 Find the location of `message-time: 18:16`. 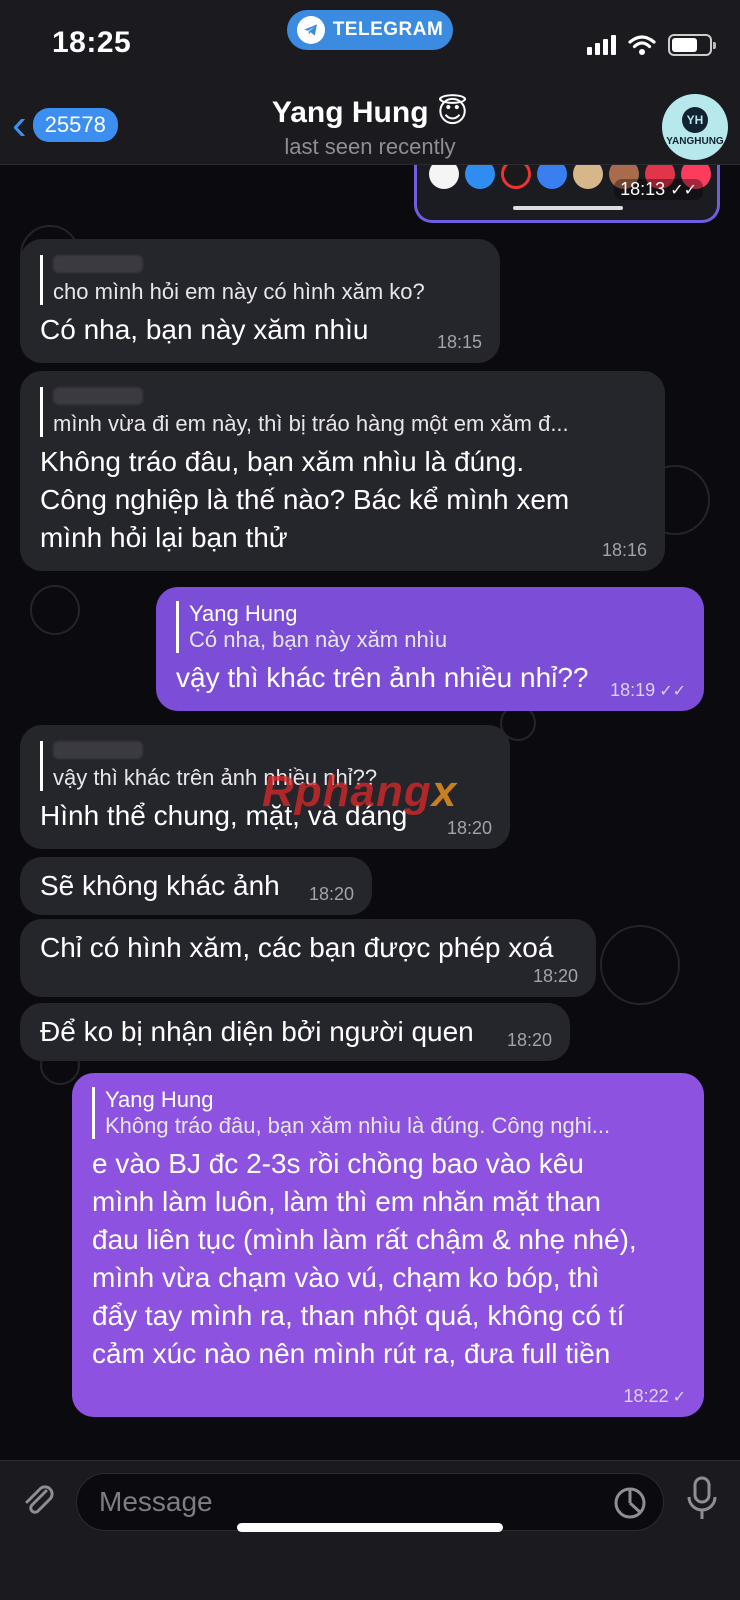

message-time: 18:16 is located at coordinates (624, 550).